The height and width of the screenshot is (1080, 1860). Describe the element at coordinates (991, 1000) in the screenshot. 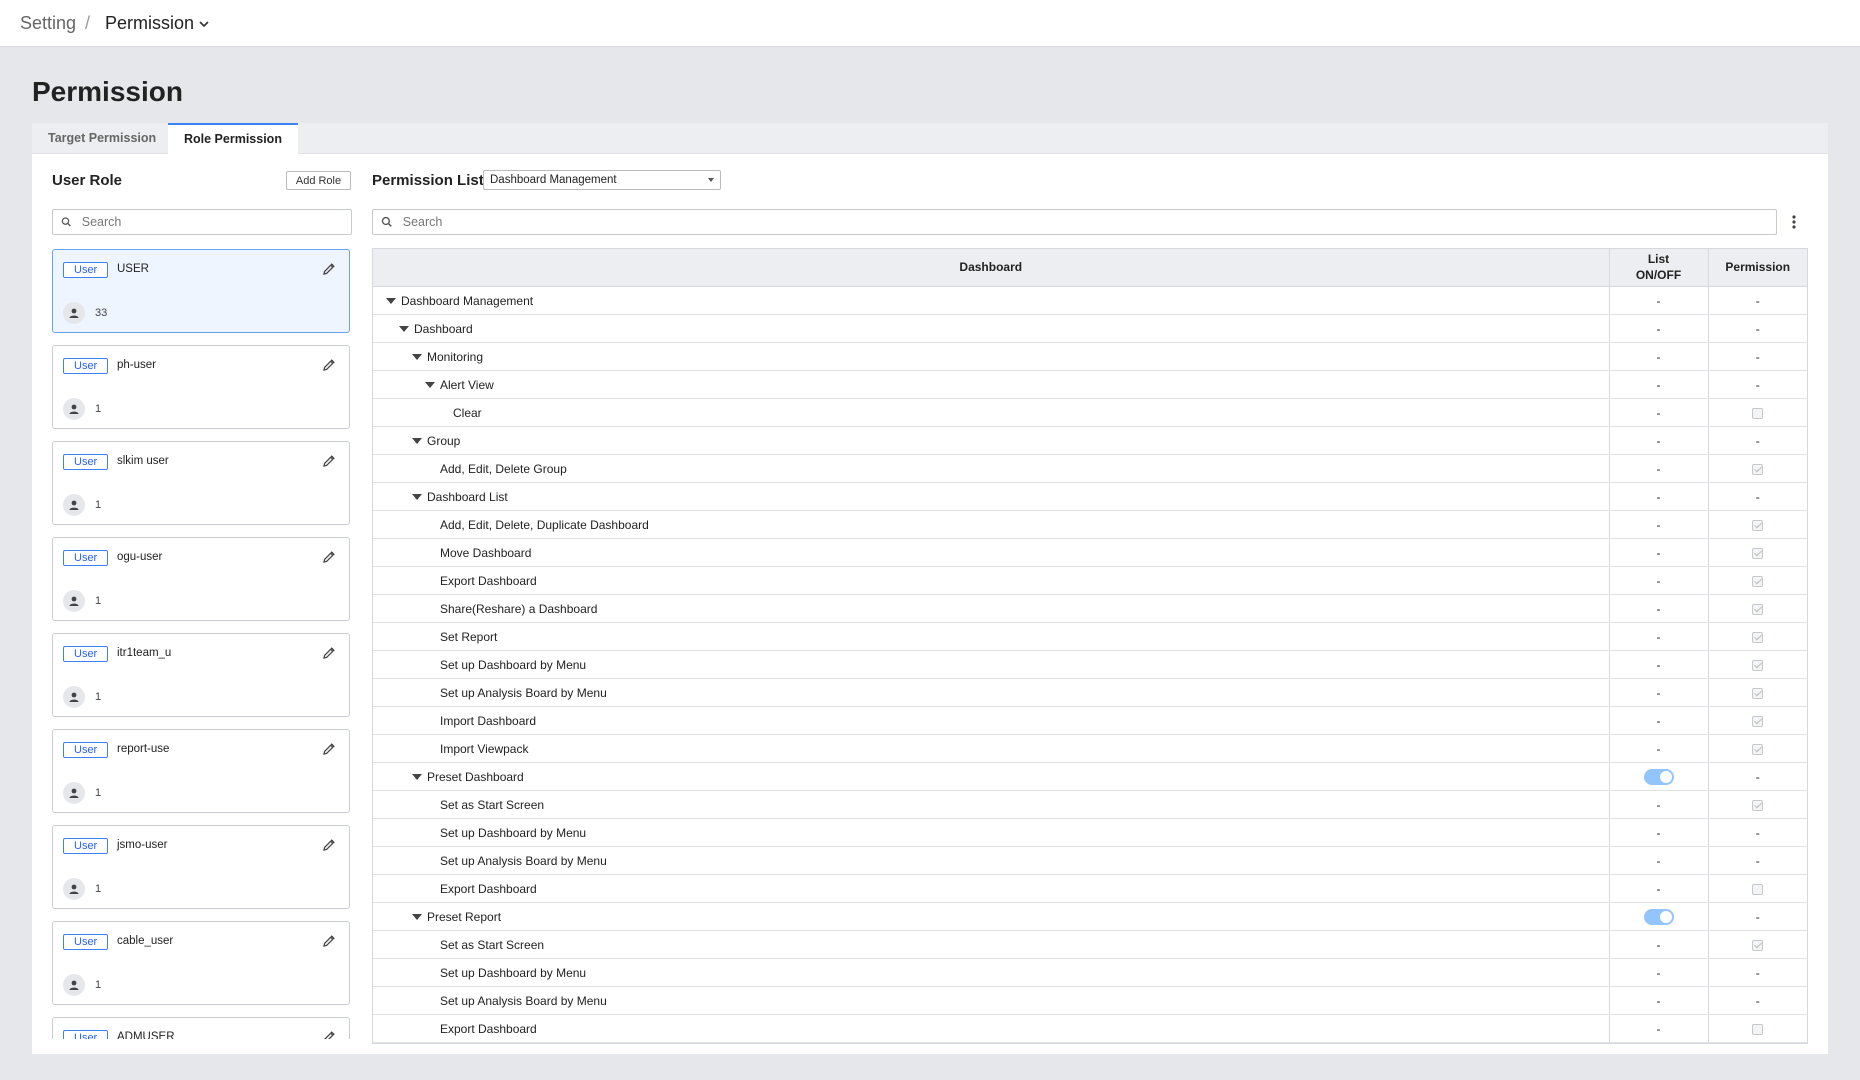

I see `permission-name-cell: Set up Analysis Board by Menu` at that location.